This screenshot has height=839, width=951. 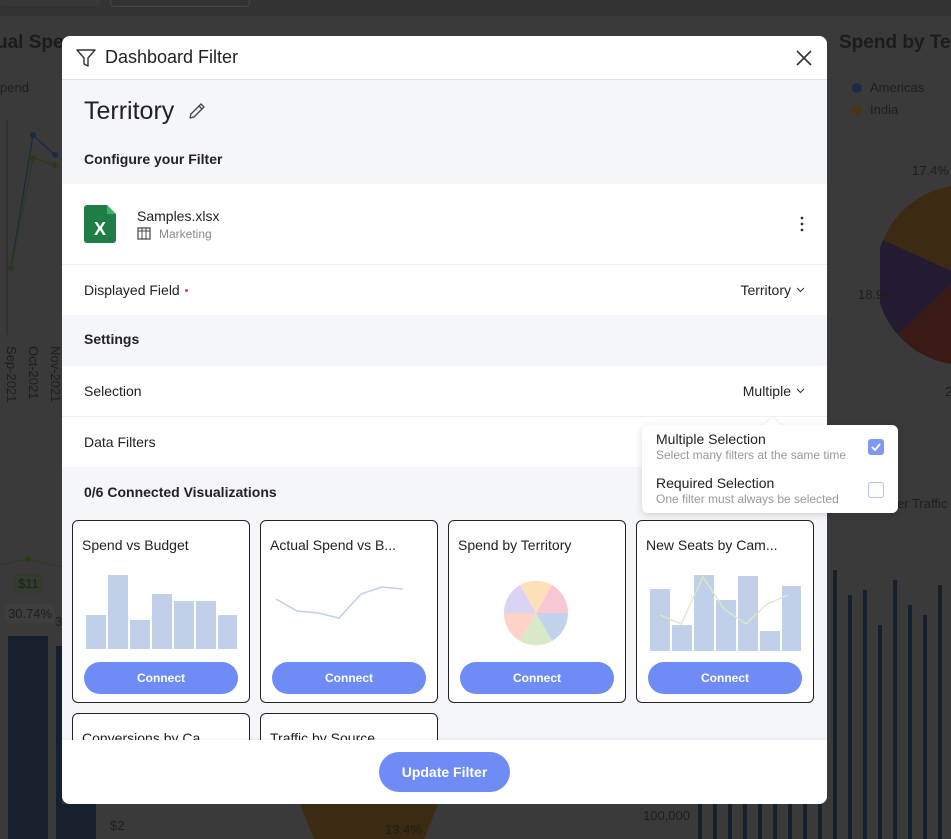 I want to click on selection-label: Selection, so click(x=113, y=391).